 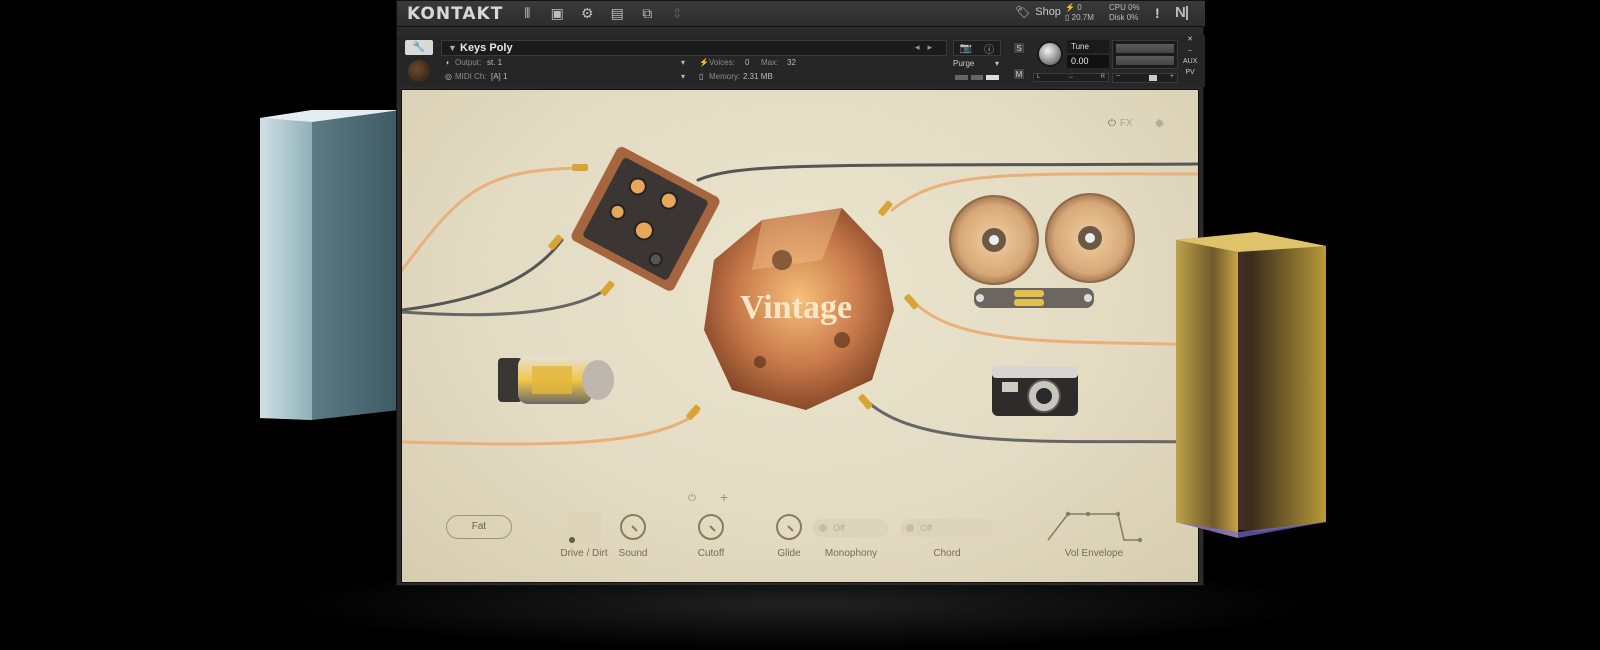 I want to click on instrument-buttons: 📷 ⓘ, so click(x=977, y=48).